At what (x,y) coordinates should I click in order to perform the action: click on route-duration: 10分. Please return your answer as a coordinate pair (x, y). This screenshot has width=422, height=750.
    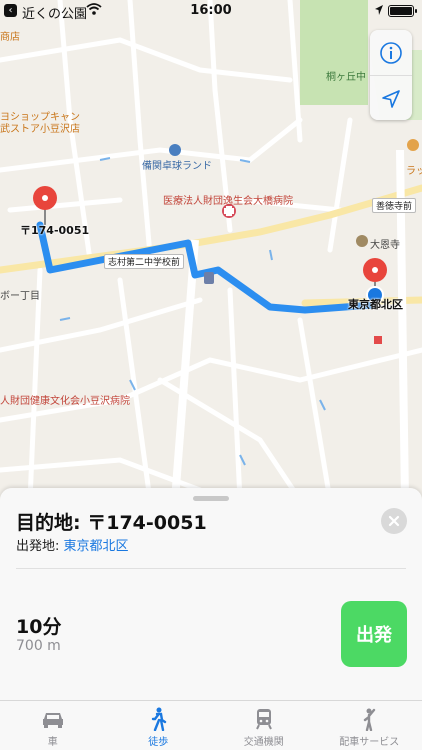
    Looking at the image, I should click on (39, 627).